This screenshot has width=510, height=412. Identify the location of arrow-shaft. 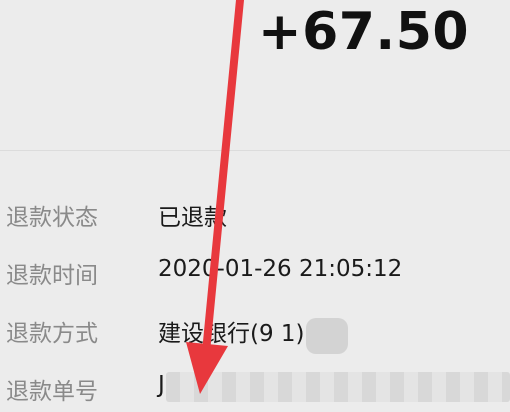
(223, 178).